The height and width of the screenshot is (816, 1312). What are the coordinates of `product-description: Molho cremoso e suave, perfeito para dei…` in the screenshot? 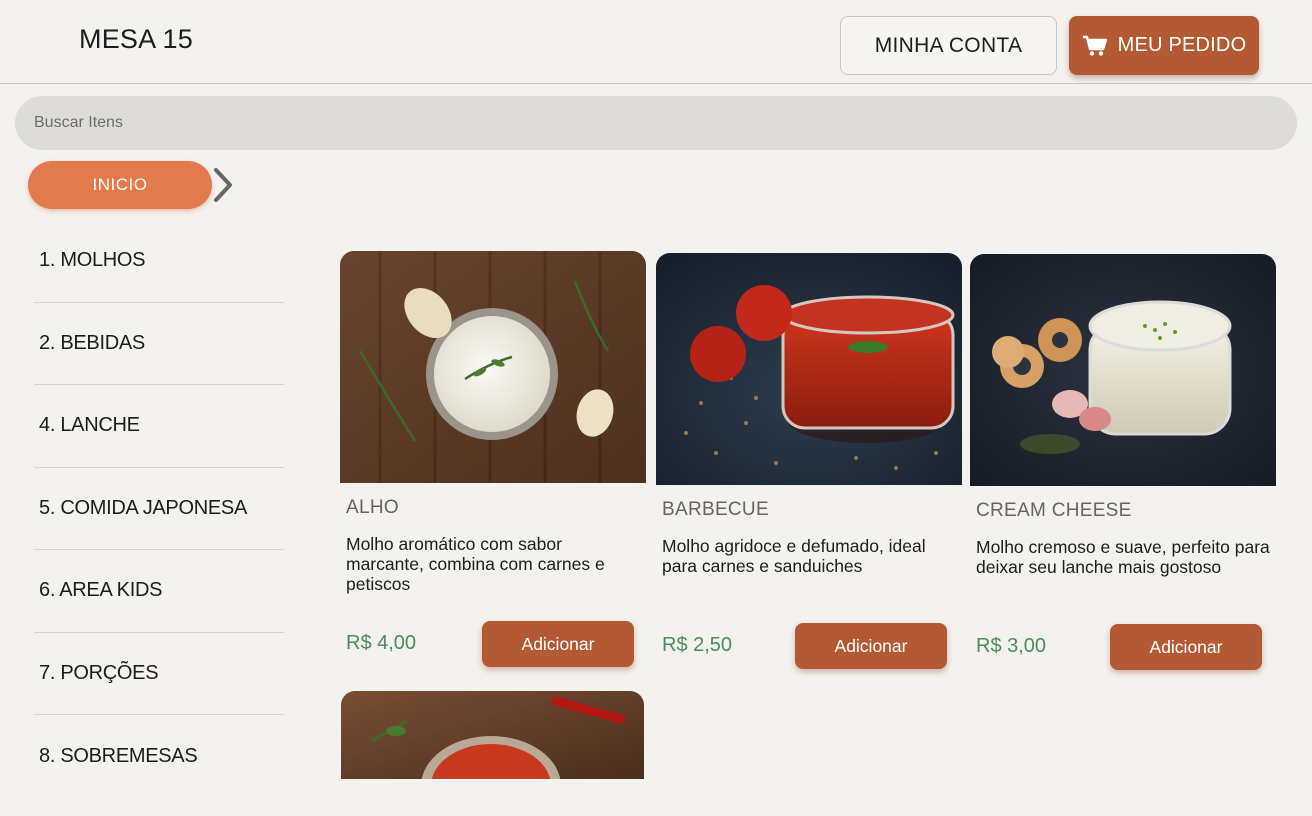 It's located at (1123, 557).